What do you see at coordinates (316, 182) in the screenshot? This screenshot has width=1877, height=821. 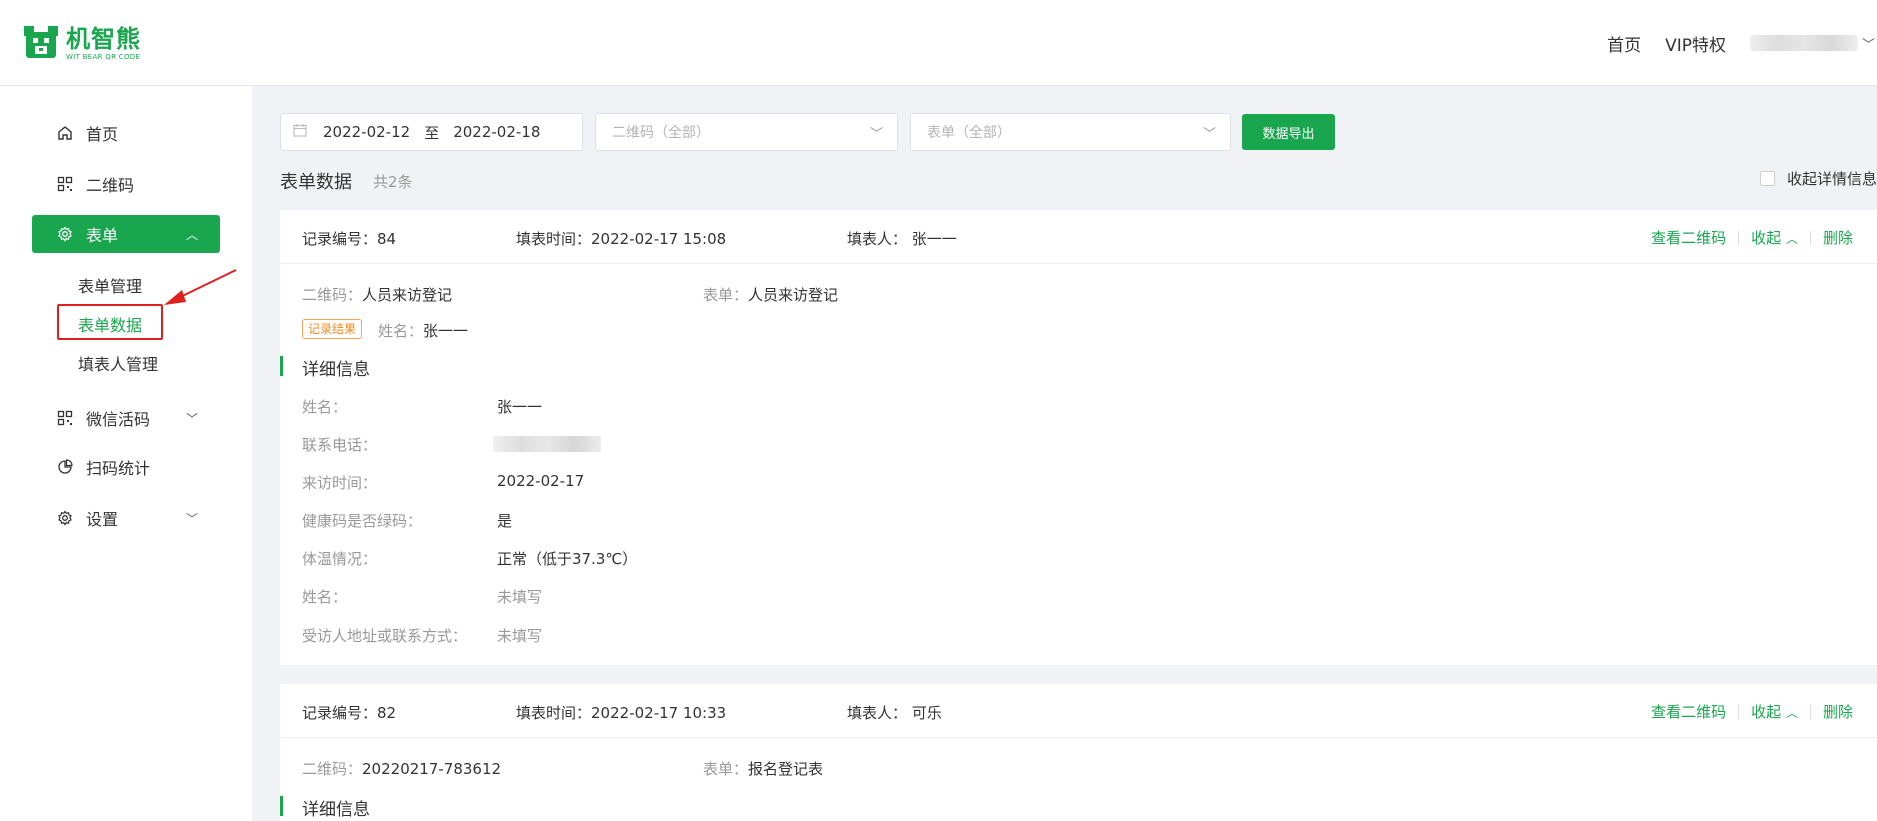 I see `page-title: 表单数据` at bounding box center [316, 182].